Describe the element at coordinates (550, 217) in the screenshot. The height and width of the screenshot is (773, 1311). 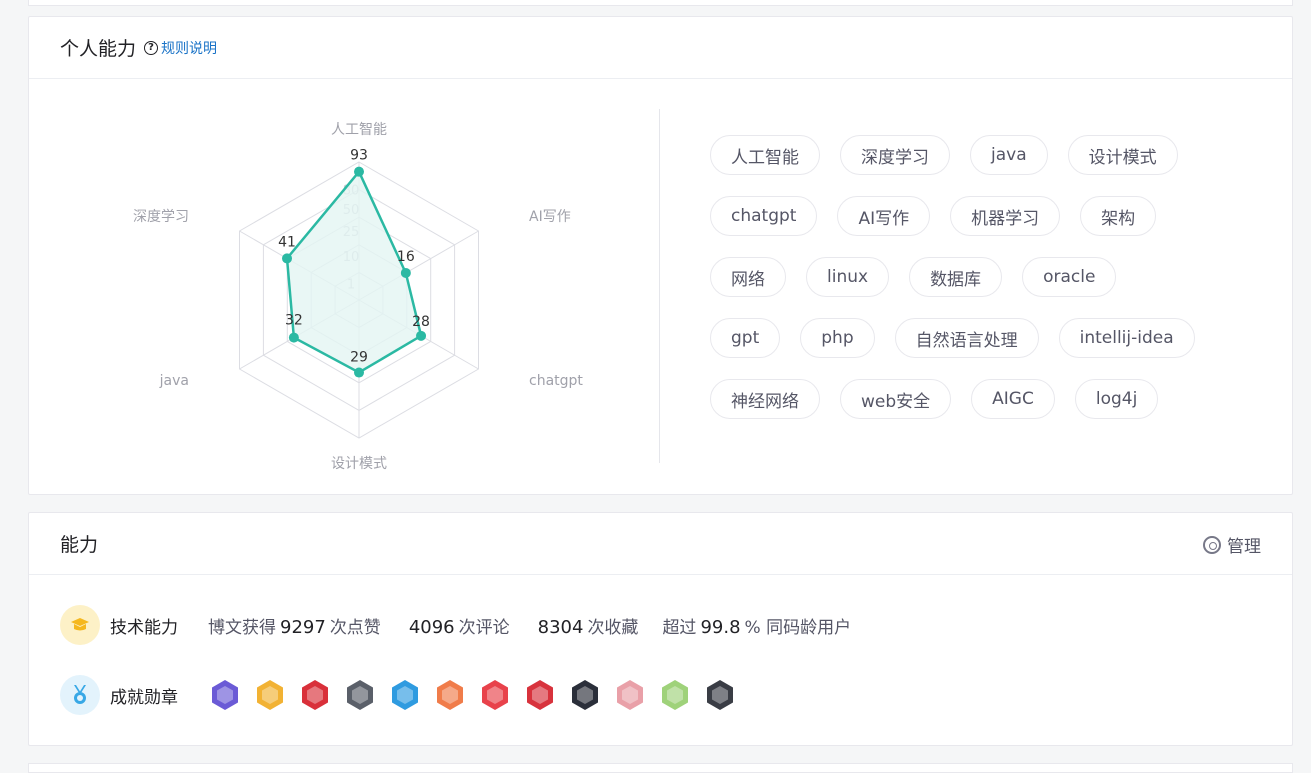
I see `radar-axis-label: AI写作` at that location.